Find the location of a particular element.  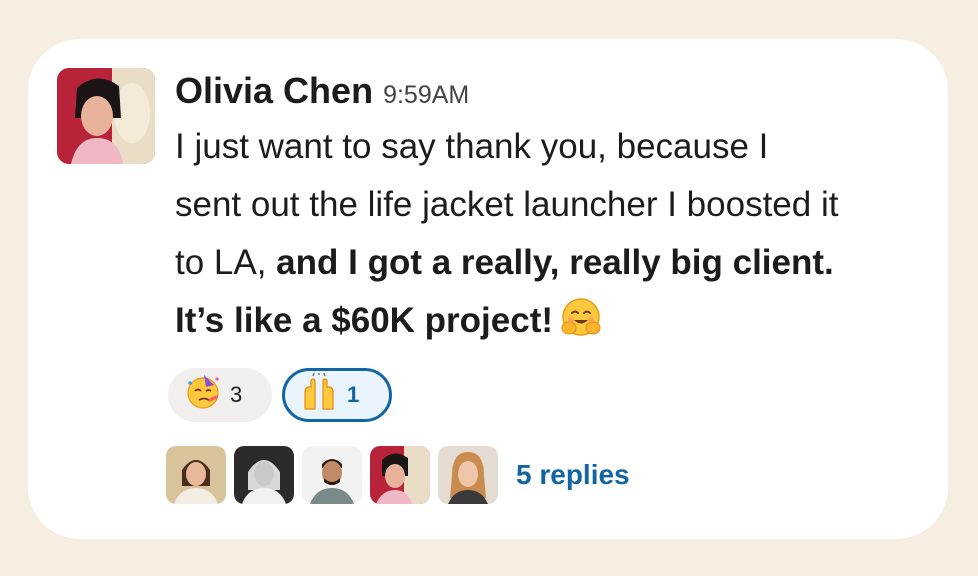

thread-replies: 5 replies is located at coordinates (398, 475).